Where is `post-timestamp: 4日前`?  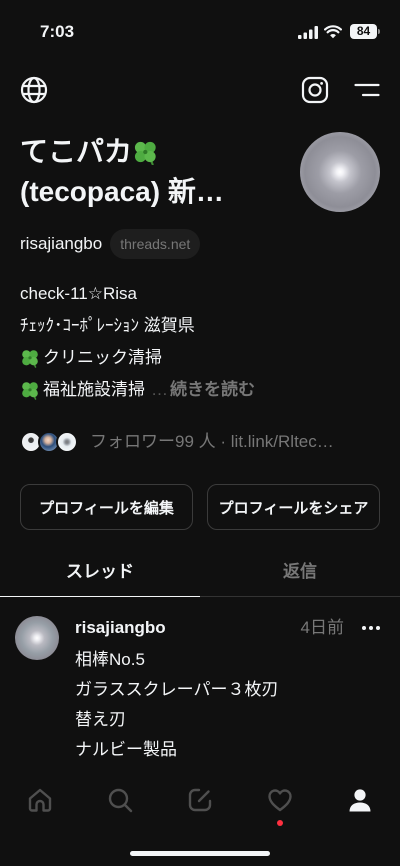
post-timestamp: 4日前 is located at coordinates (322, 627).